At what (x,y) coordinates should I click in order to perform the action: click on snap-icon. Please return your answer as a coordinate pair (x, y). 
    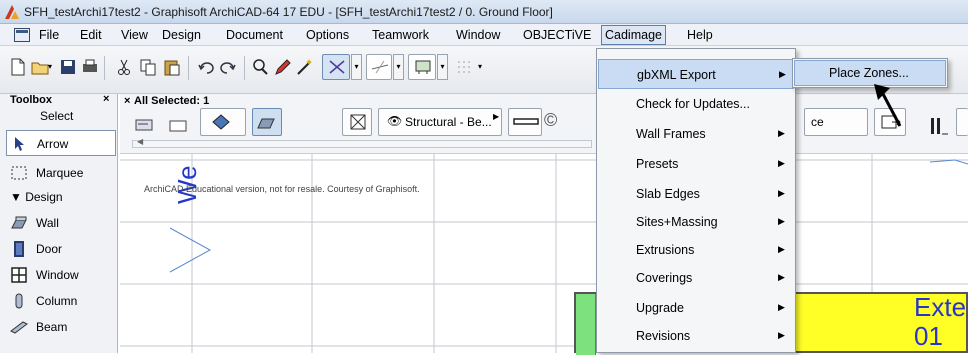
    Looking at the image, I should click on (337, 67).